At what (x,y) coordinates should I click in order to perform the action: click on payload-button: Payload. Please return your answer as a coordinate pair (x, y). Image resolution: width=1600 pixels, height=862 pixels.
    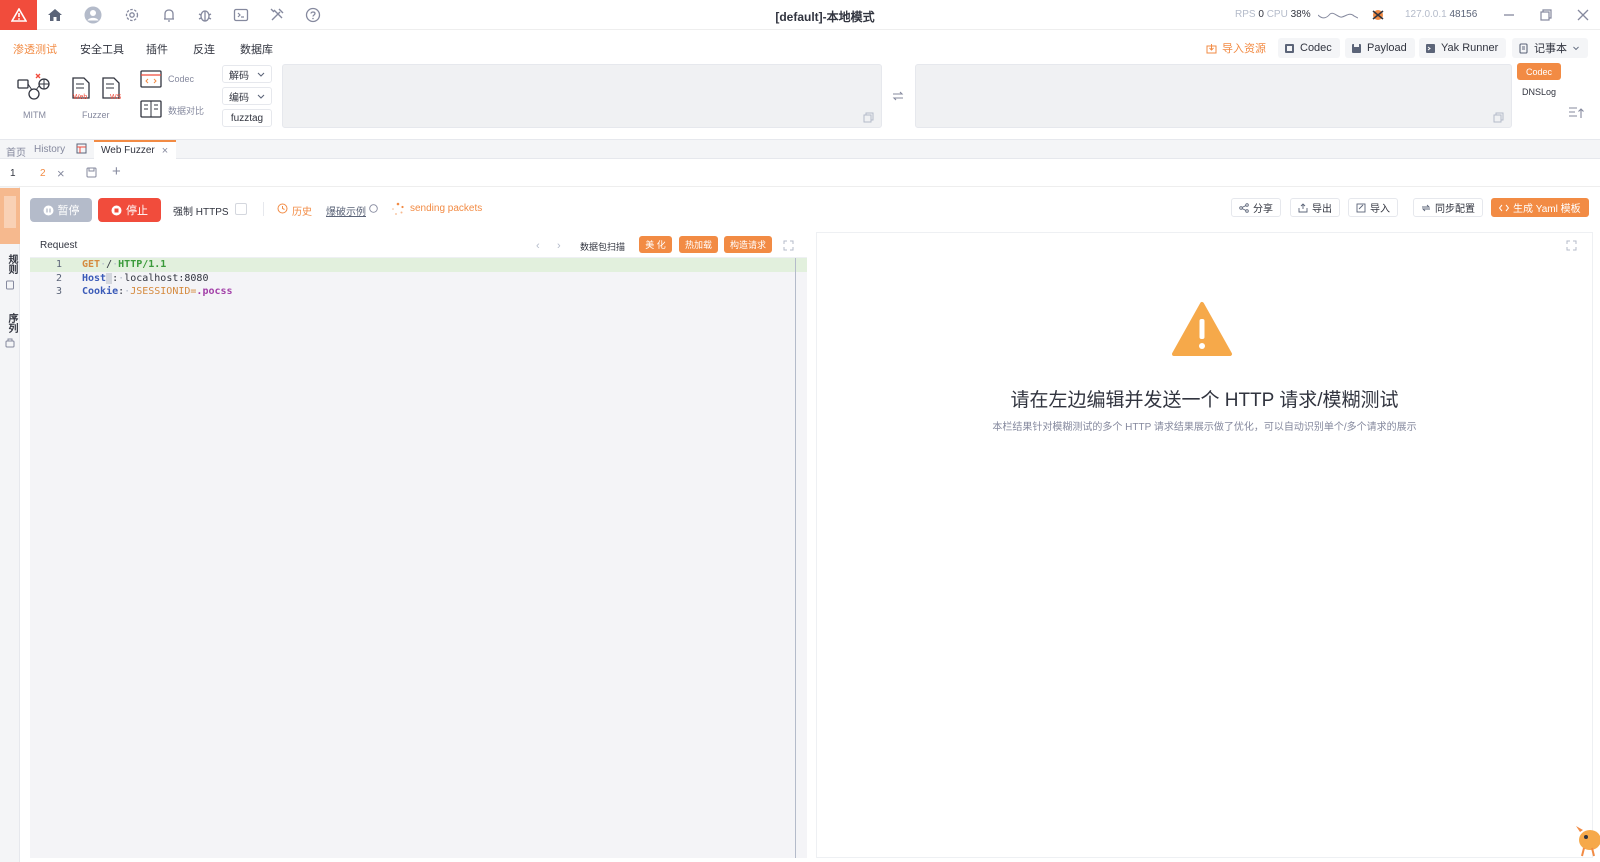
    Looking at the image, I should click on (1380, 48).